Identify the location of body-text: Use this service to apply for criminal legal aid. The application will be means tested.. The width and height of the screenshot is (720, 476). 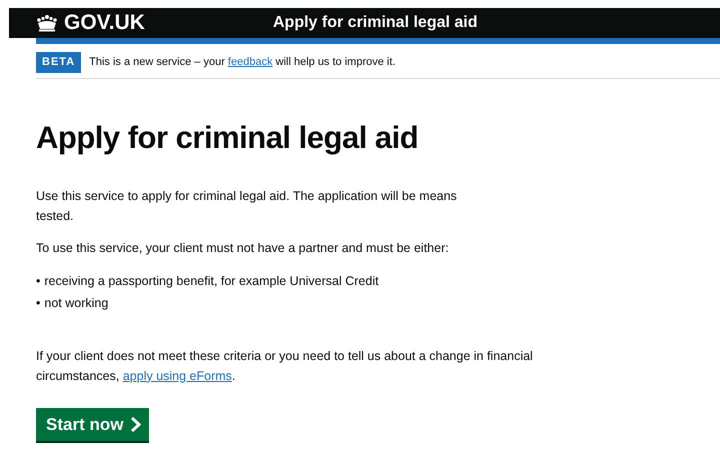
(247, 206).